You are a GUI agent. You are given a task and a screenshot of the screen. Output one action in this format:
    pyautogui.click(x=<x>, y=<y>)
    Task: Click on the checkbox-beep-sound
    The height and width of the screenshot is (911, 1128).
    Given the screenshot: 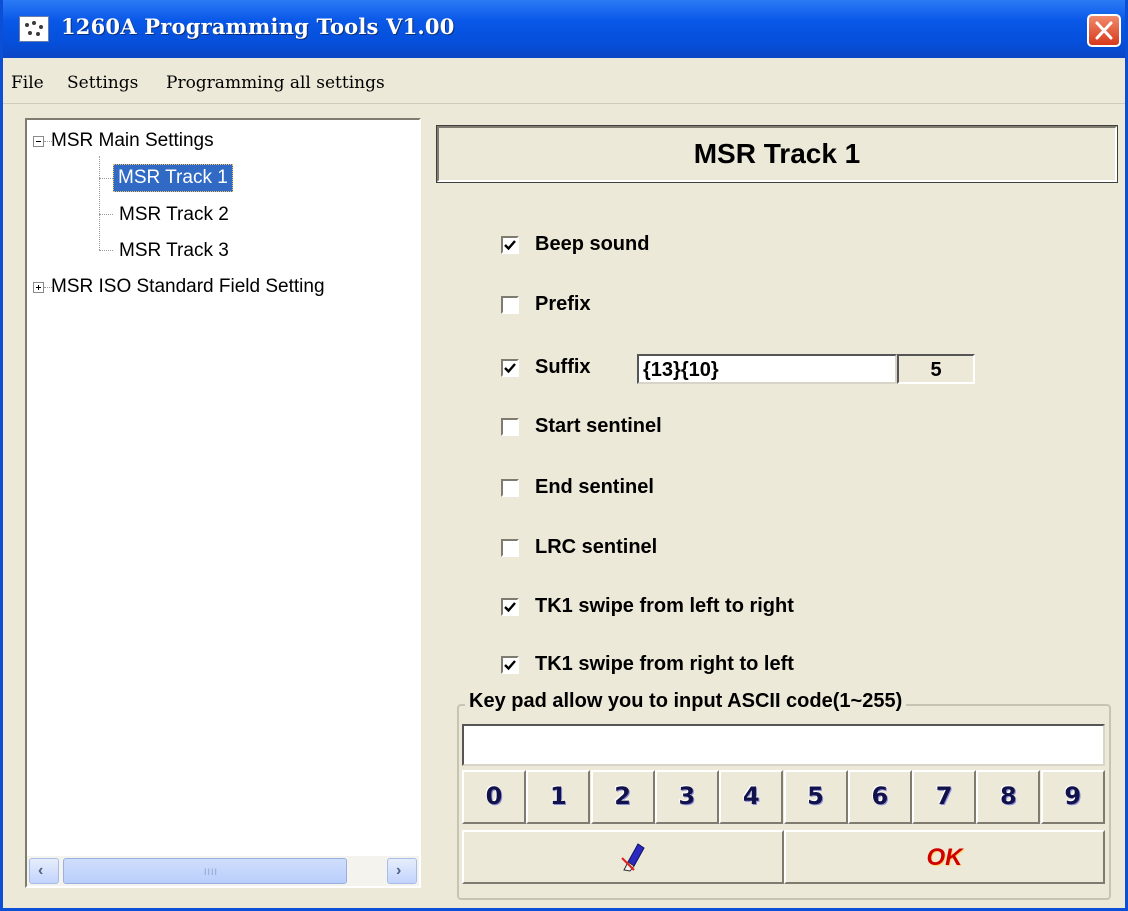 What is the action you would take?
    pyautogui.click(x=510, y=245)
    